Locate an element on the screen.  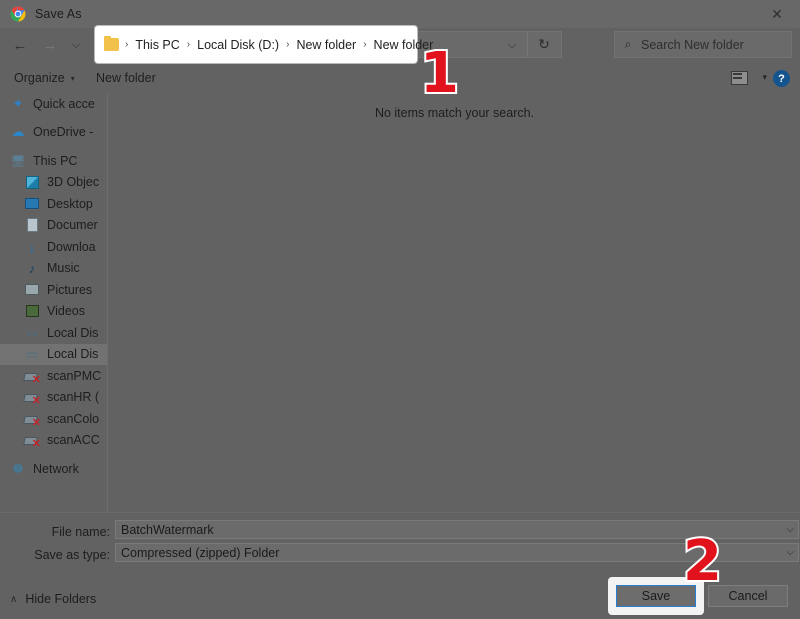
sidebar-item-3d-objec: 3D Objec is located at coordinates (53, 183).